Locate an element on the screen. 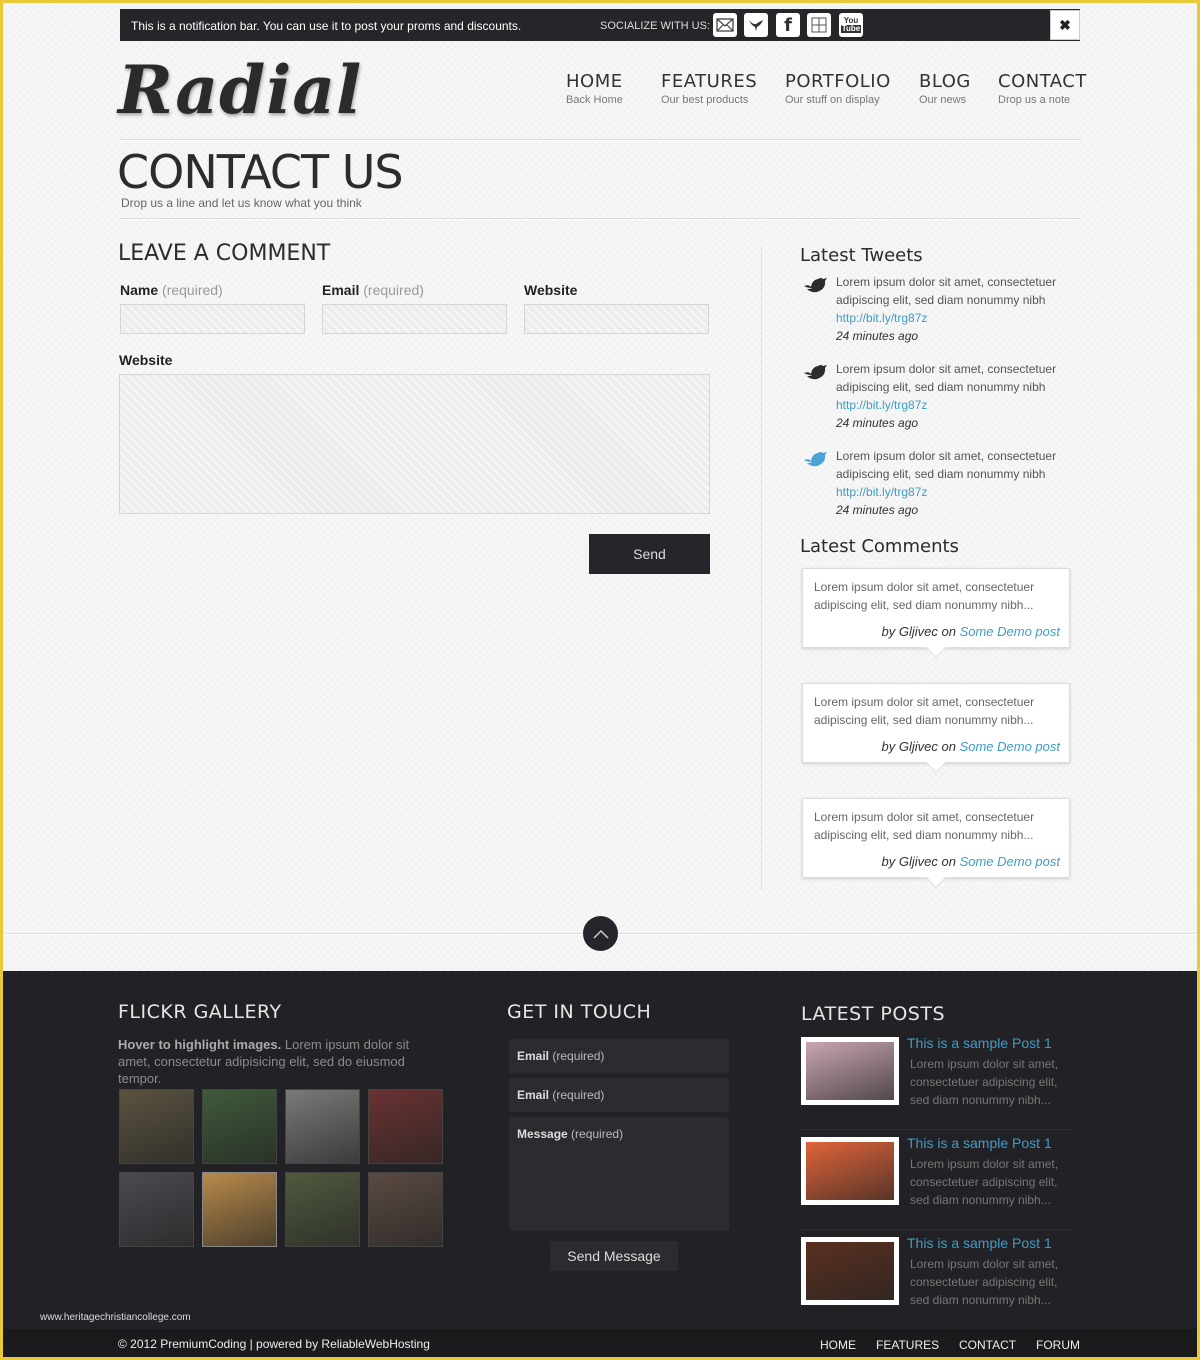  tweets-heading: Latest Tweets is located at coordinates (861, 255).